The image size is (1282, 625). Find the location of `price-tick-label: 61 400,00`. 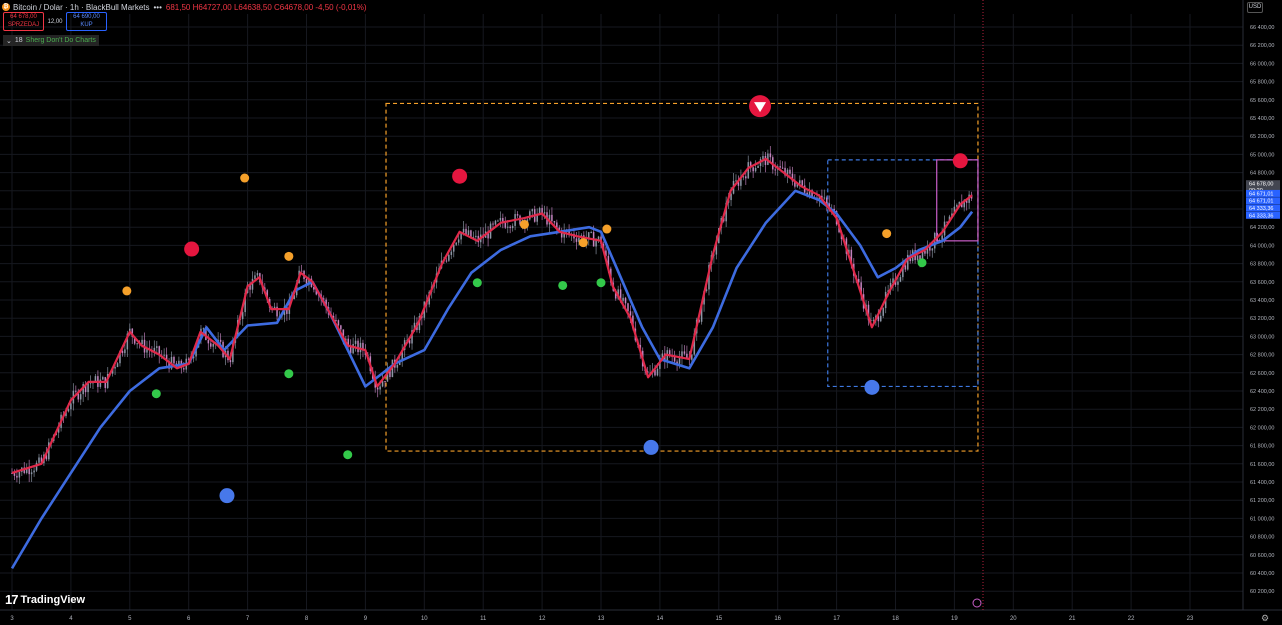

price-tick-label: 61 400,00 is located at coordinates (1262, 483).